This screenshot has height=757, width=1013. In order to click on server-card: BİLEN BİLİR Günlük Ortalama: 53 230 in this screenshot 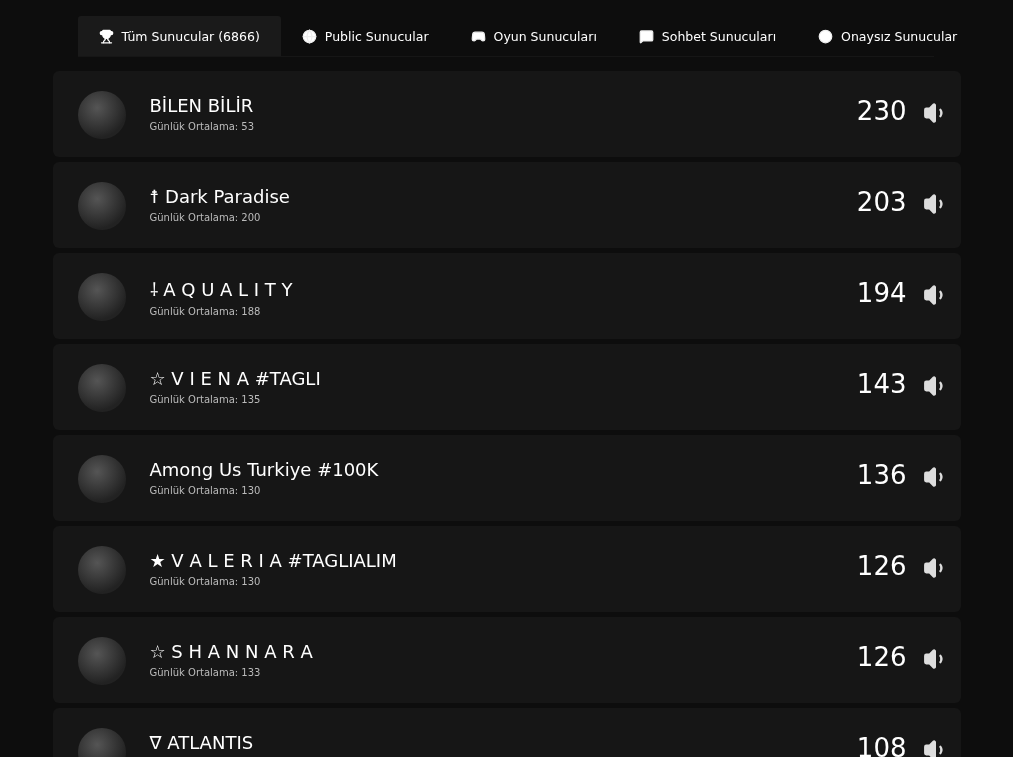, I will do `click(506, 114)`.